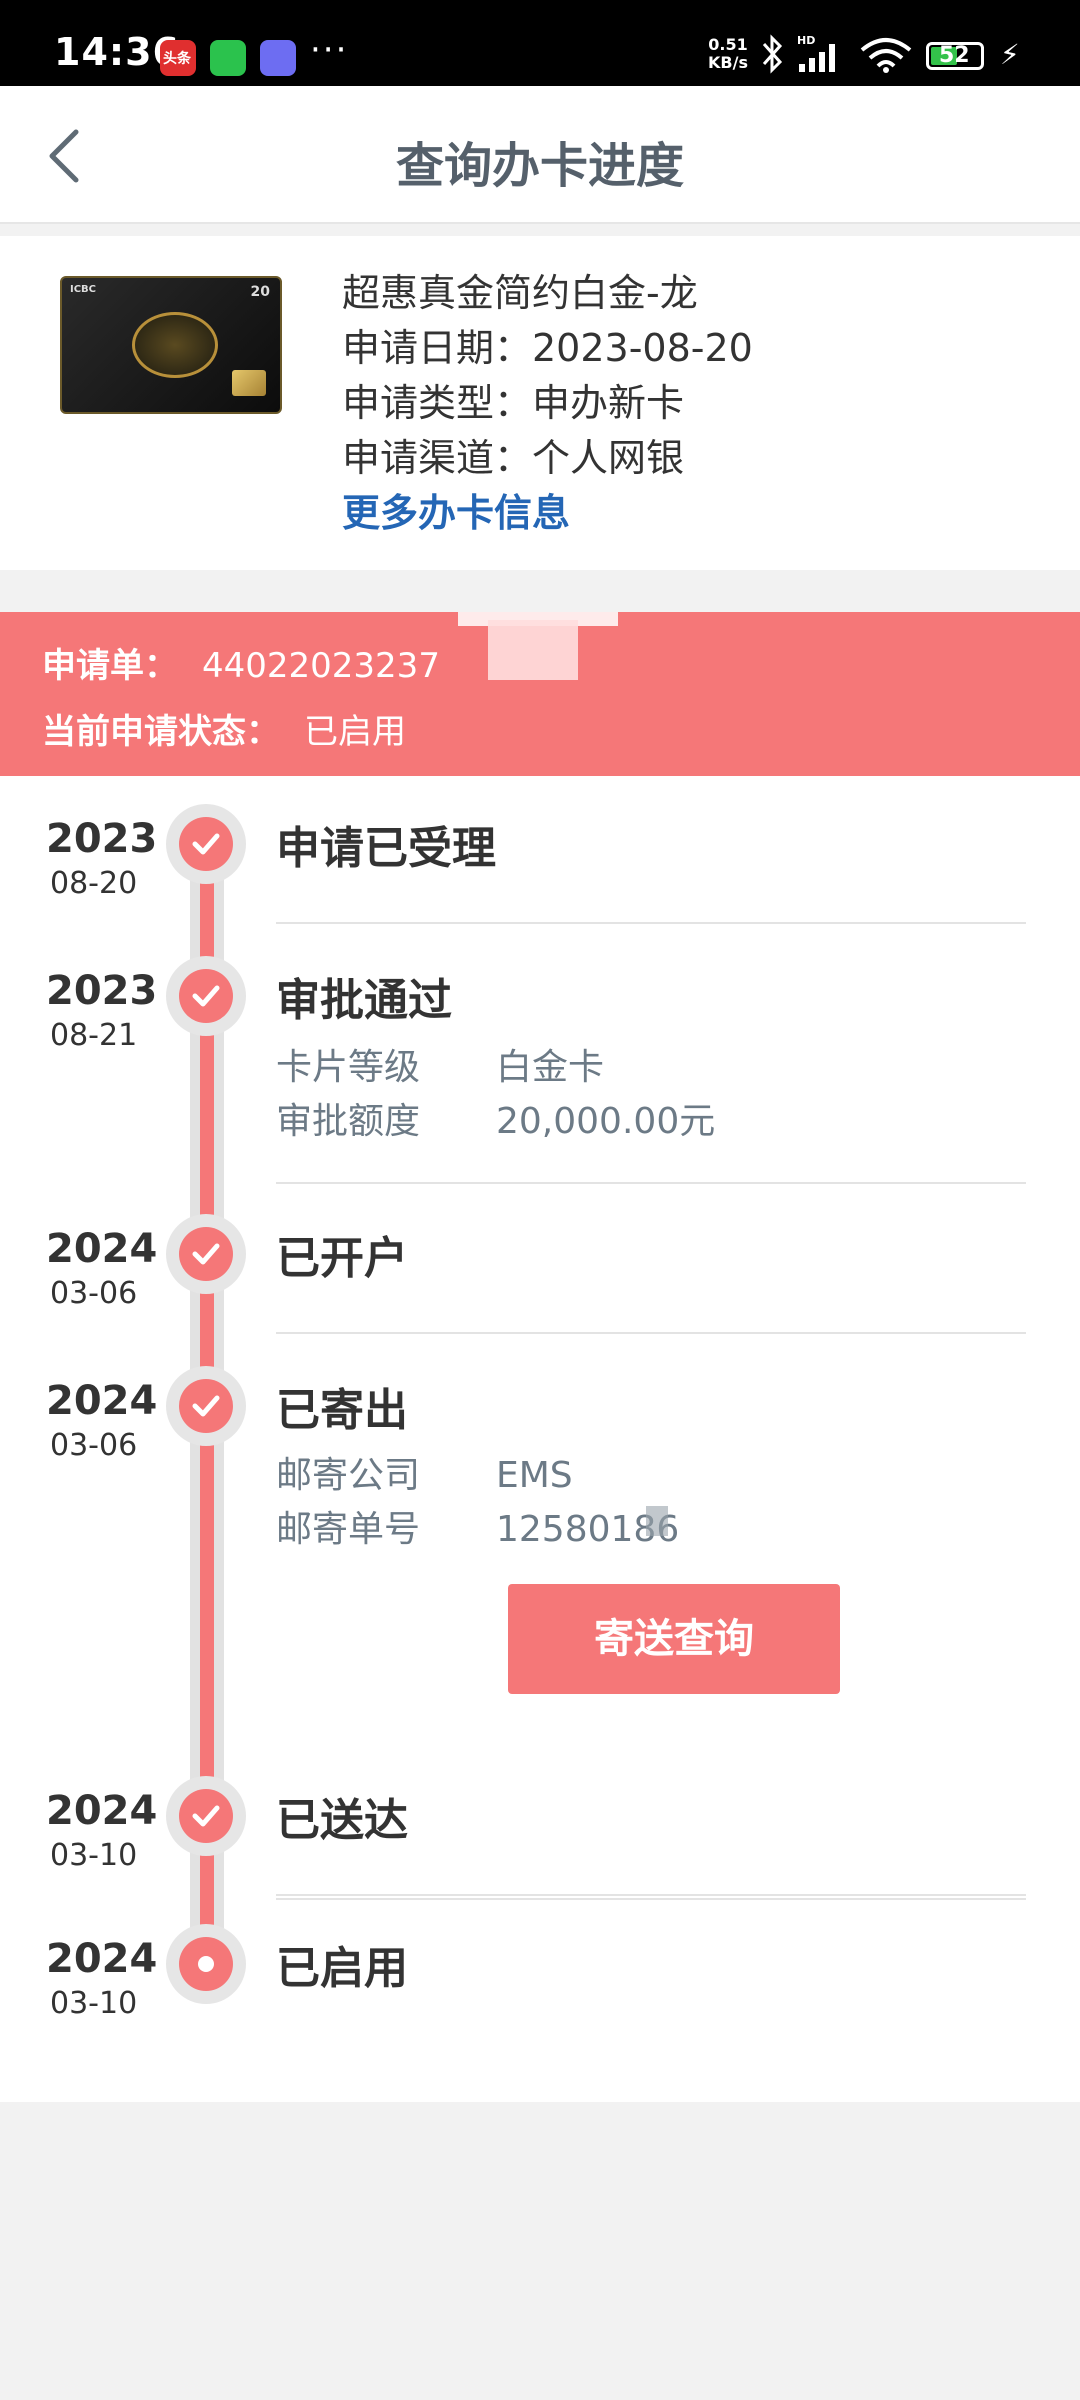  I want to click on application-status-row: 当前申请状态： 已启用, so click(224, 728).